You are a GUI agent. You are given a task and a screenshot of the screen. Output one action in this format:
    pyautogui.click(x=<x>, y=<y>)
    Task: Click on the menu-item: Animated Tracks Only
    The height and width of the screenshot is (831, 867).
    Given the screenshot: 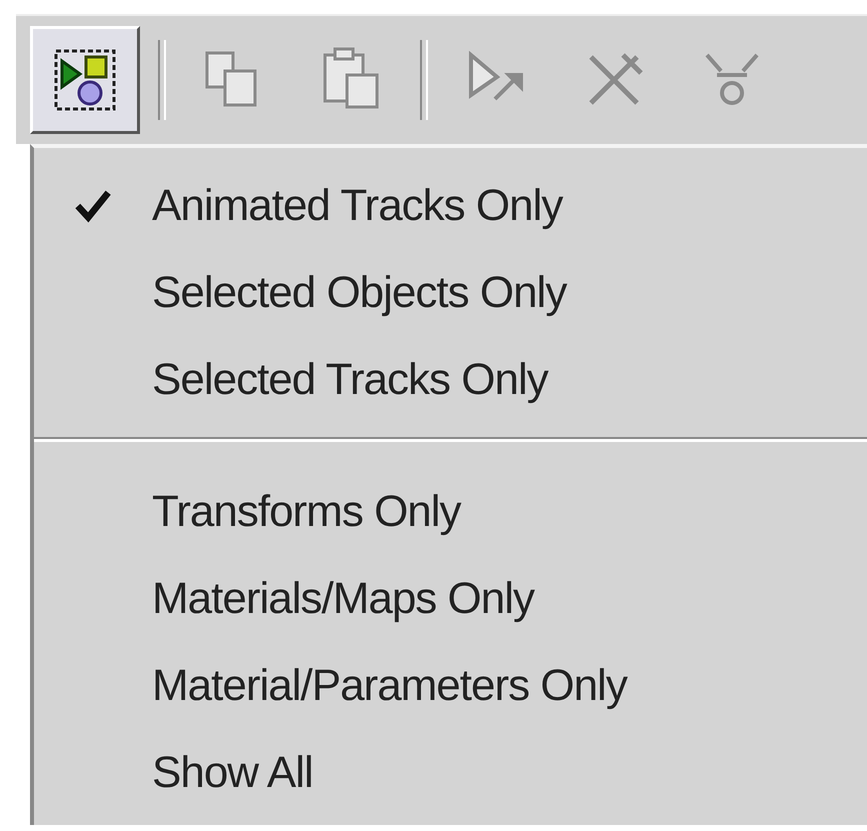 What is the action you would take?
    pyautogui.click(x=450, y=205)
    